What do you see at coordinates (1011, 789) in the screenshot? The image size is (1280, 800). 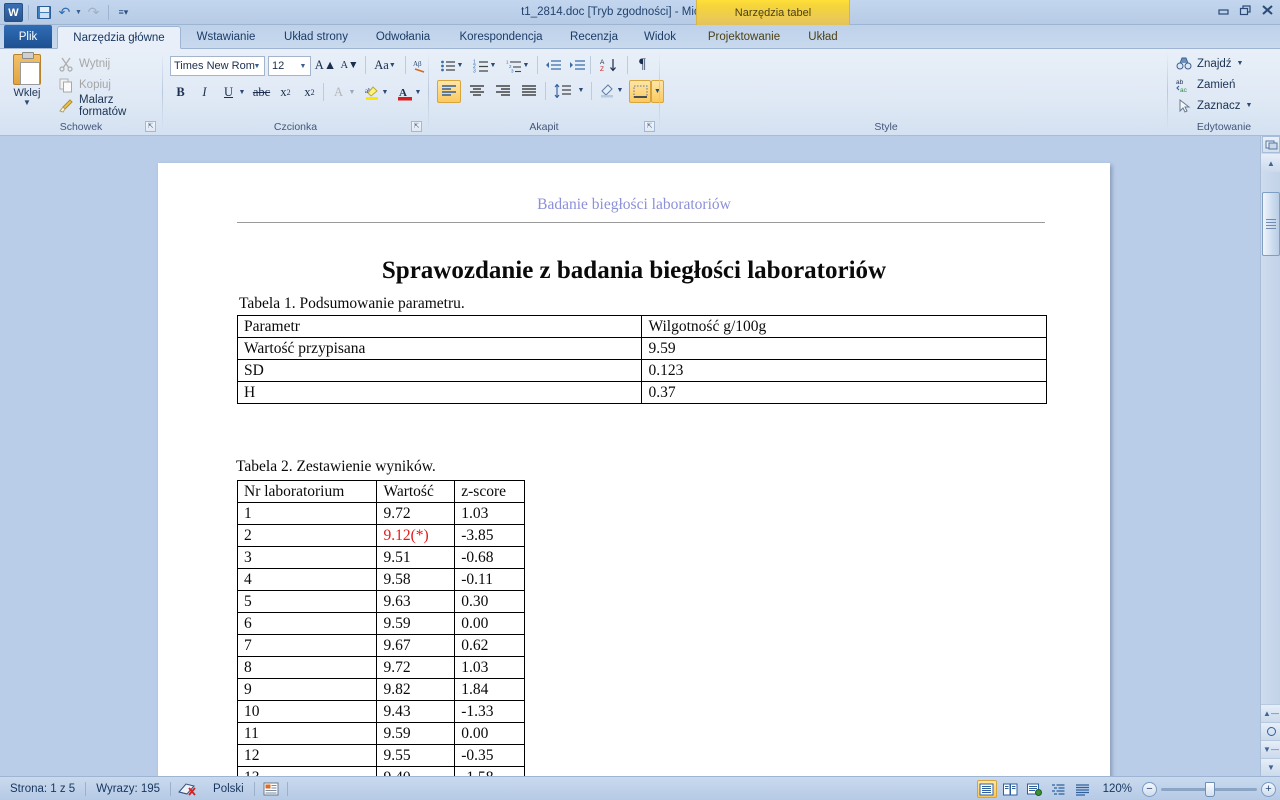 I see `view-full-screen-reading-icon` at bounding box center [1011, 789].